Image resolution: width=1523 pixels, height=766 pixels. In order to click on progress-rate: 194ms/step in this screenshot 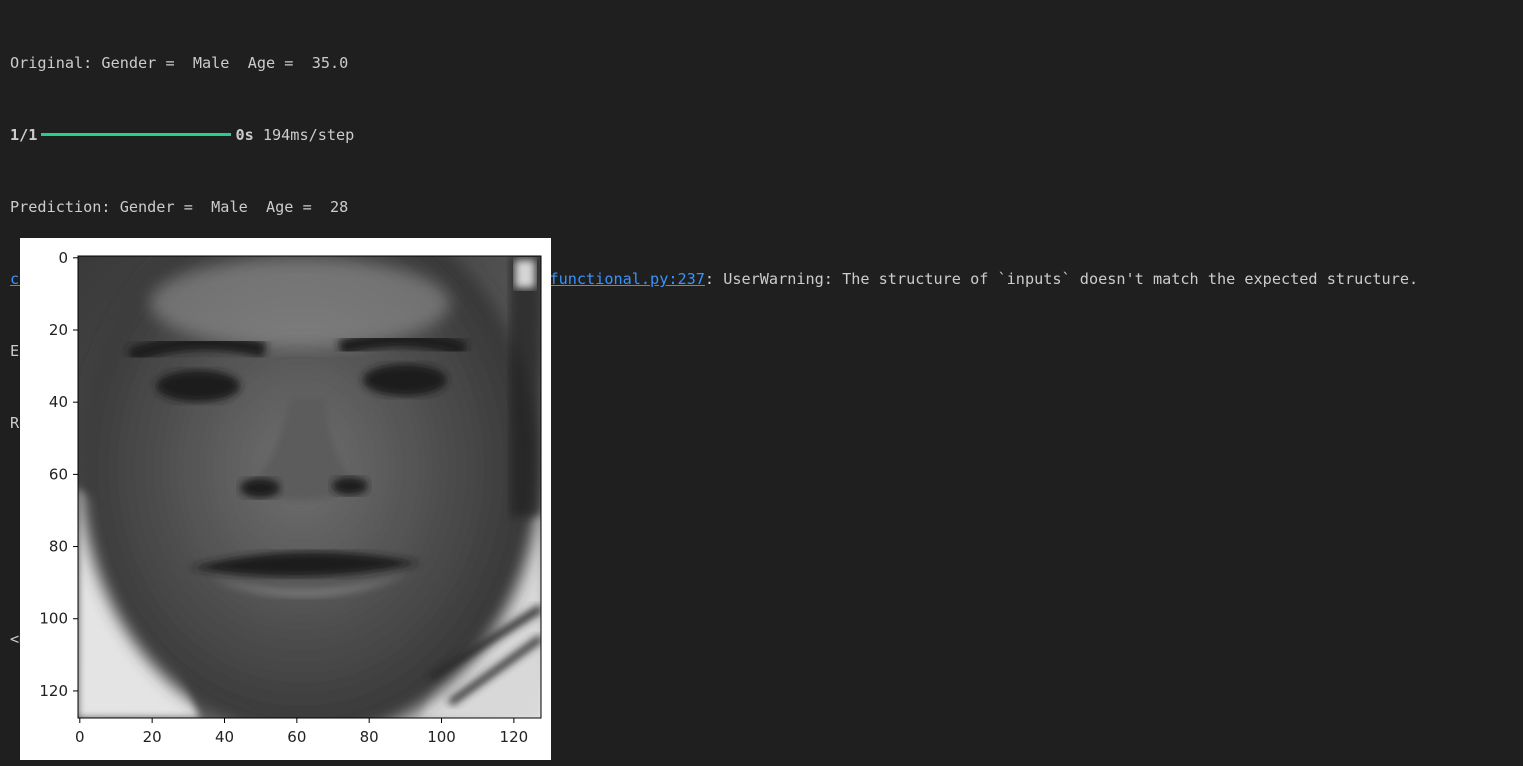, I will do `click(304, 135)`.